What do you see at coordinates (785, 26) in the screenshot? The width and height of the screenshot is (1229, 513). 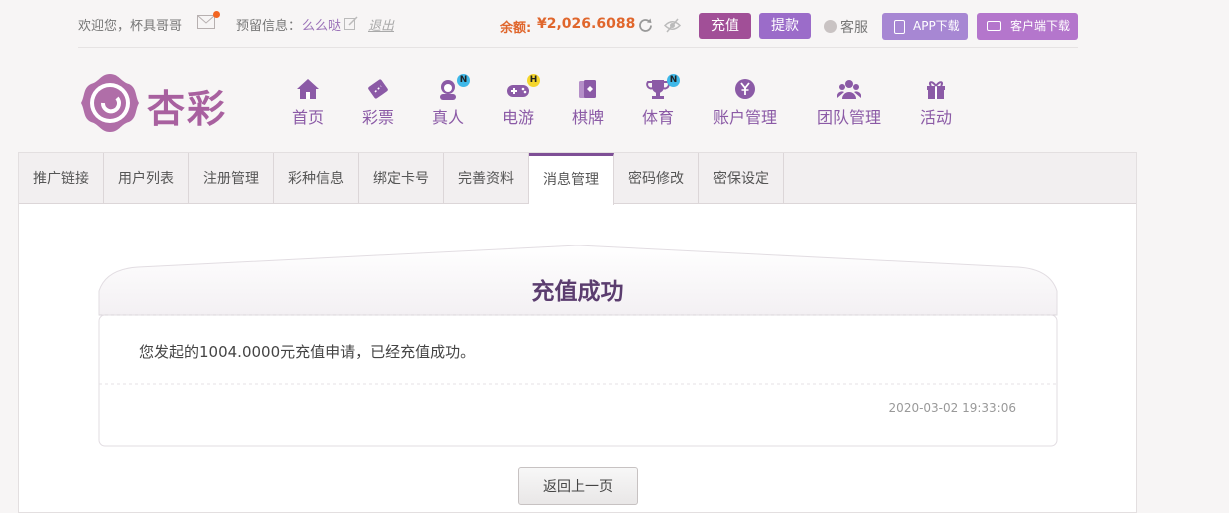 I see `withdraw-button: 提款` at bounding box center [785, 26].